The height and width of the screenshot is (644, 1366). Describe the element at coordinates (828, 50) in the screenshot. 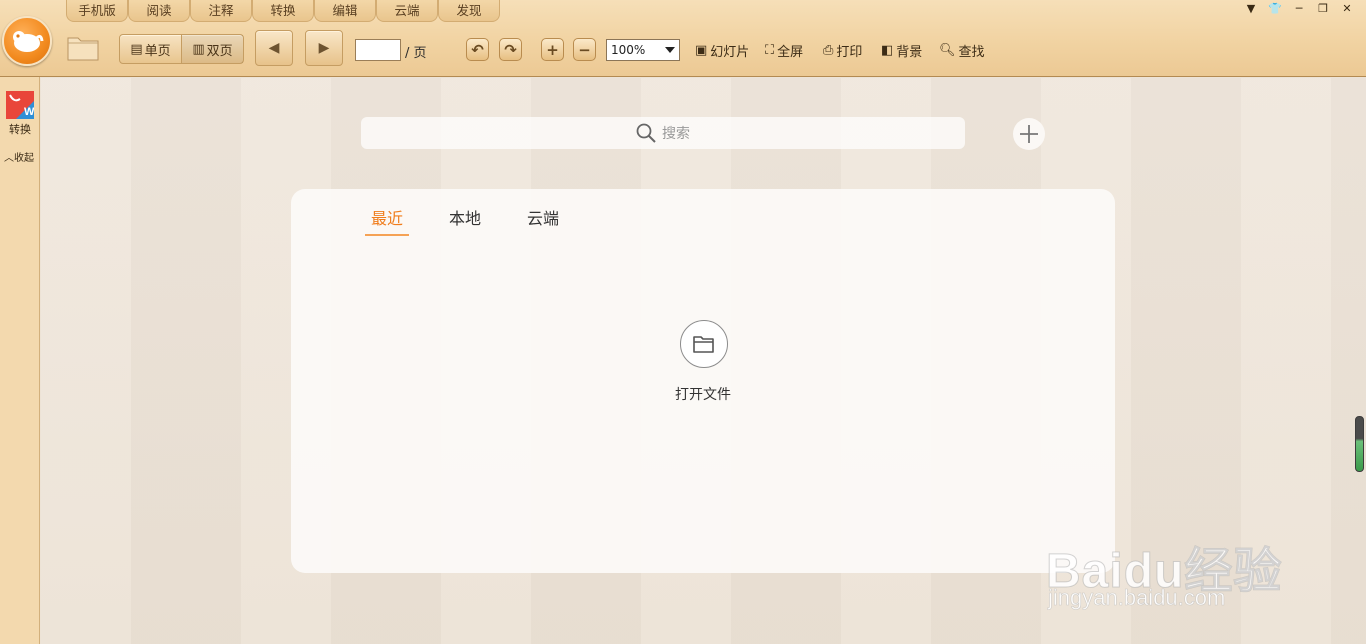

I see `printer-icon: ⎙` at that location.